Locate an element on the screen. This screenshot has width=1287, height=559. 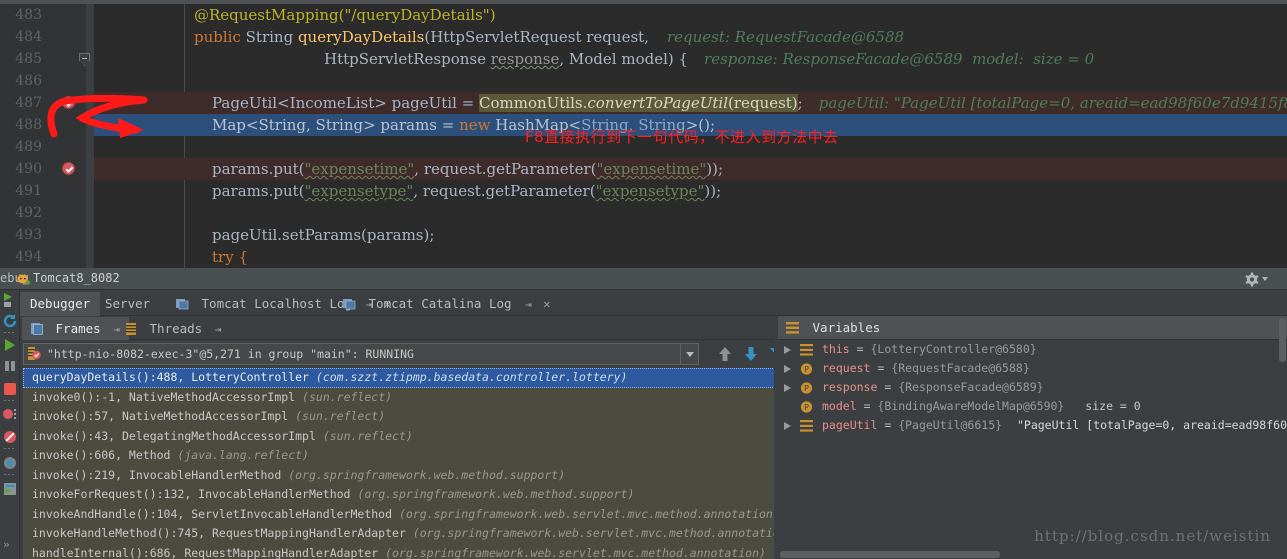
object-value-icon is located at coordinates (806, 350).